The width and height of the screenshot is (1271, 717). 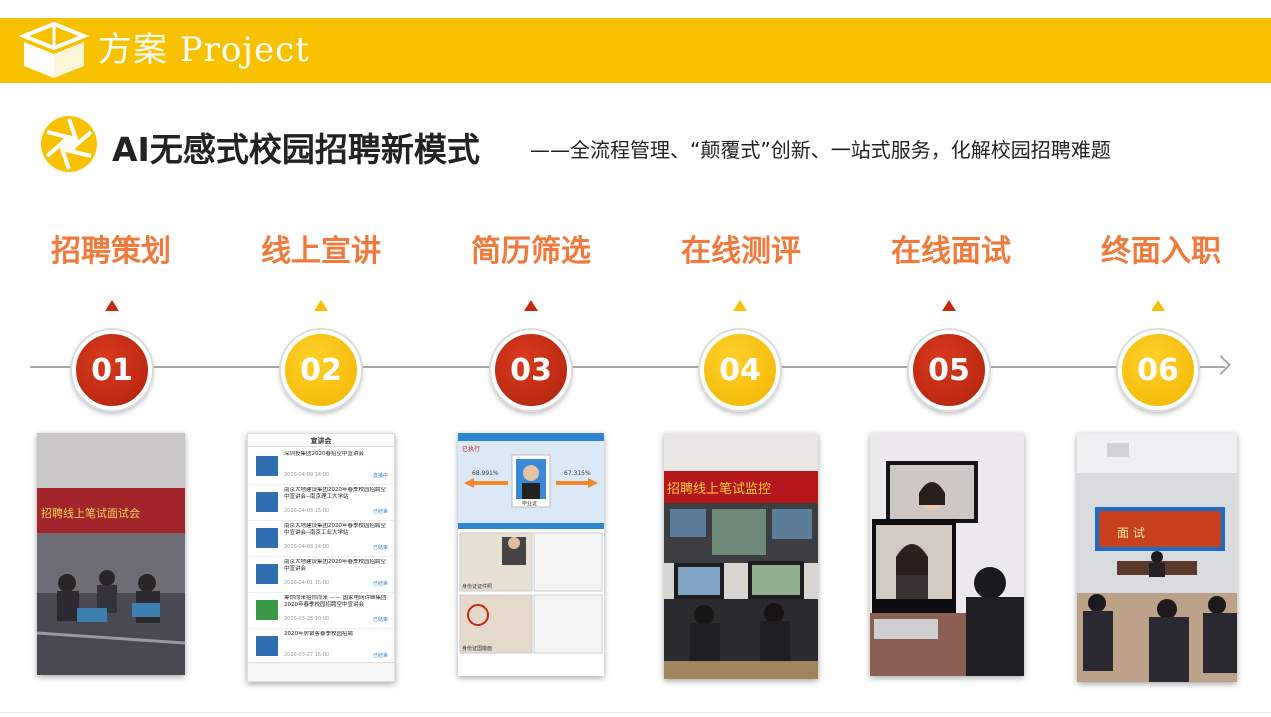 I want to click on photo-label: 毕业证, so click(x=529, y=503).